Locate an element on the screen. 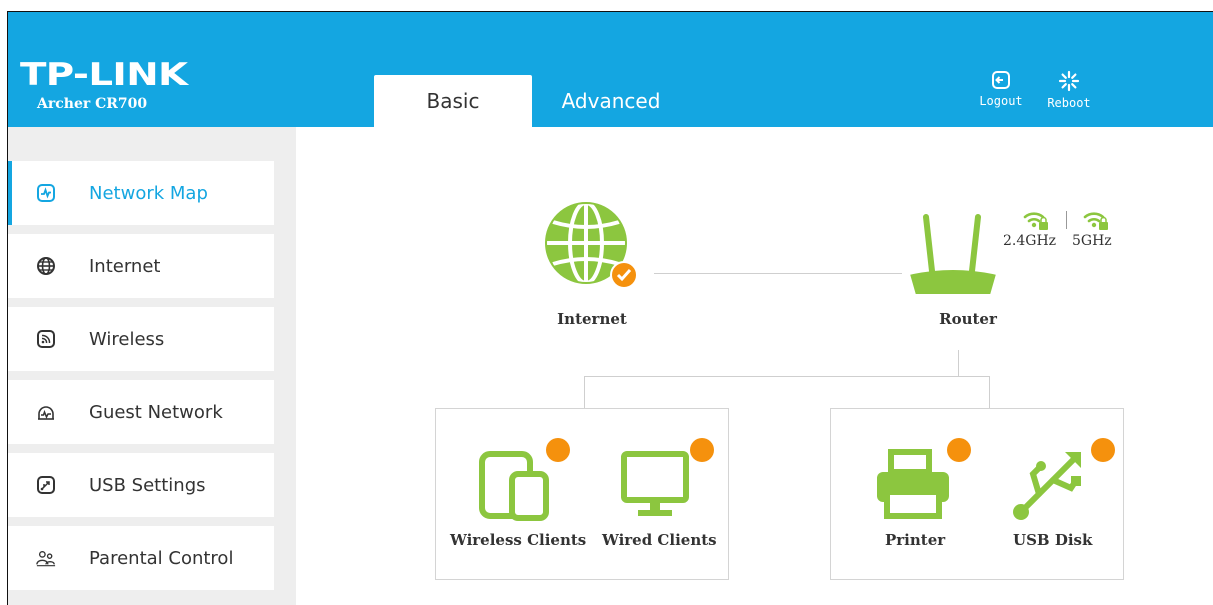  sidebar-item-wireless: Wireless is located at coordinates (141, 339).